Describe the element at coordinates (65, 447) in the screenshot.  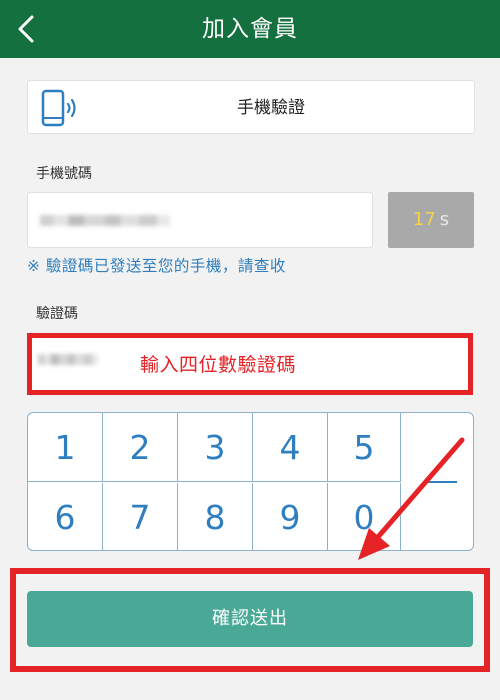
I see `keypad-key-1: 1` at that location.